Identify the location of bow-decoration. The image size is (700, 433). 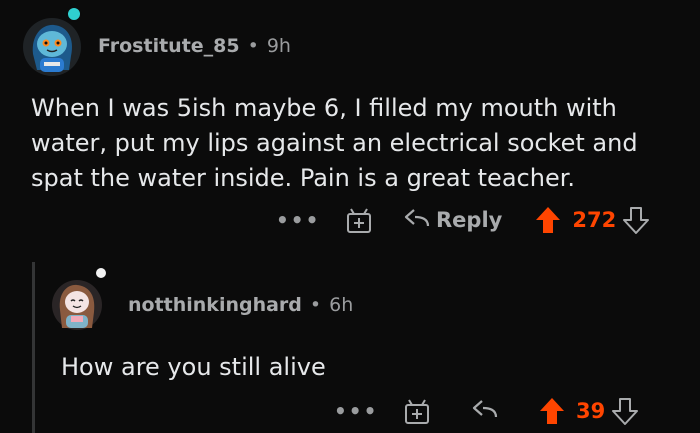
(101, 273).